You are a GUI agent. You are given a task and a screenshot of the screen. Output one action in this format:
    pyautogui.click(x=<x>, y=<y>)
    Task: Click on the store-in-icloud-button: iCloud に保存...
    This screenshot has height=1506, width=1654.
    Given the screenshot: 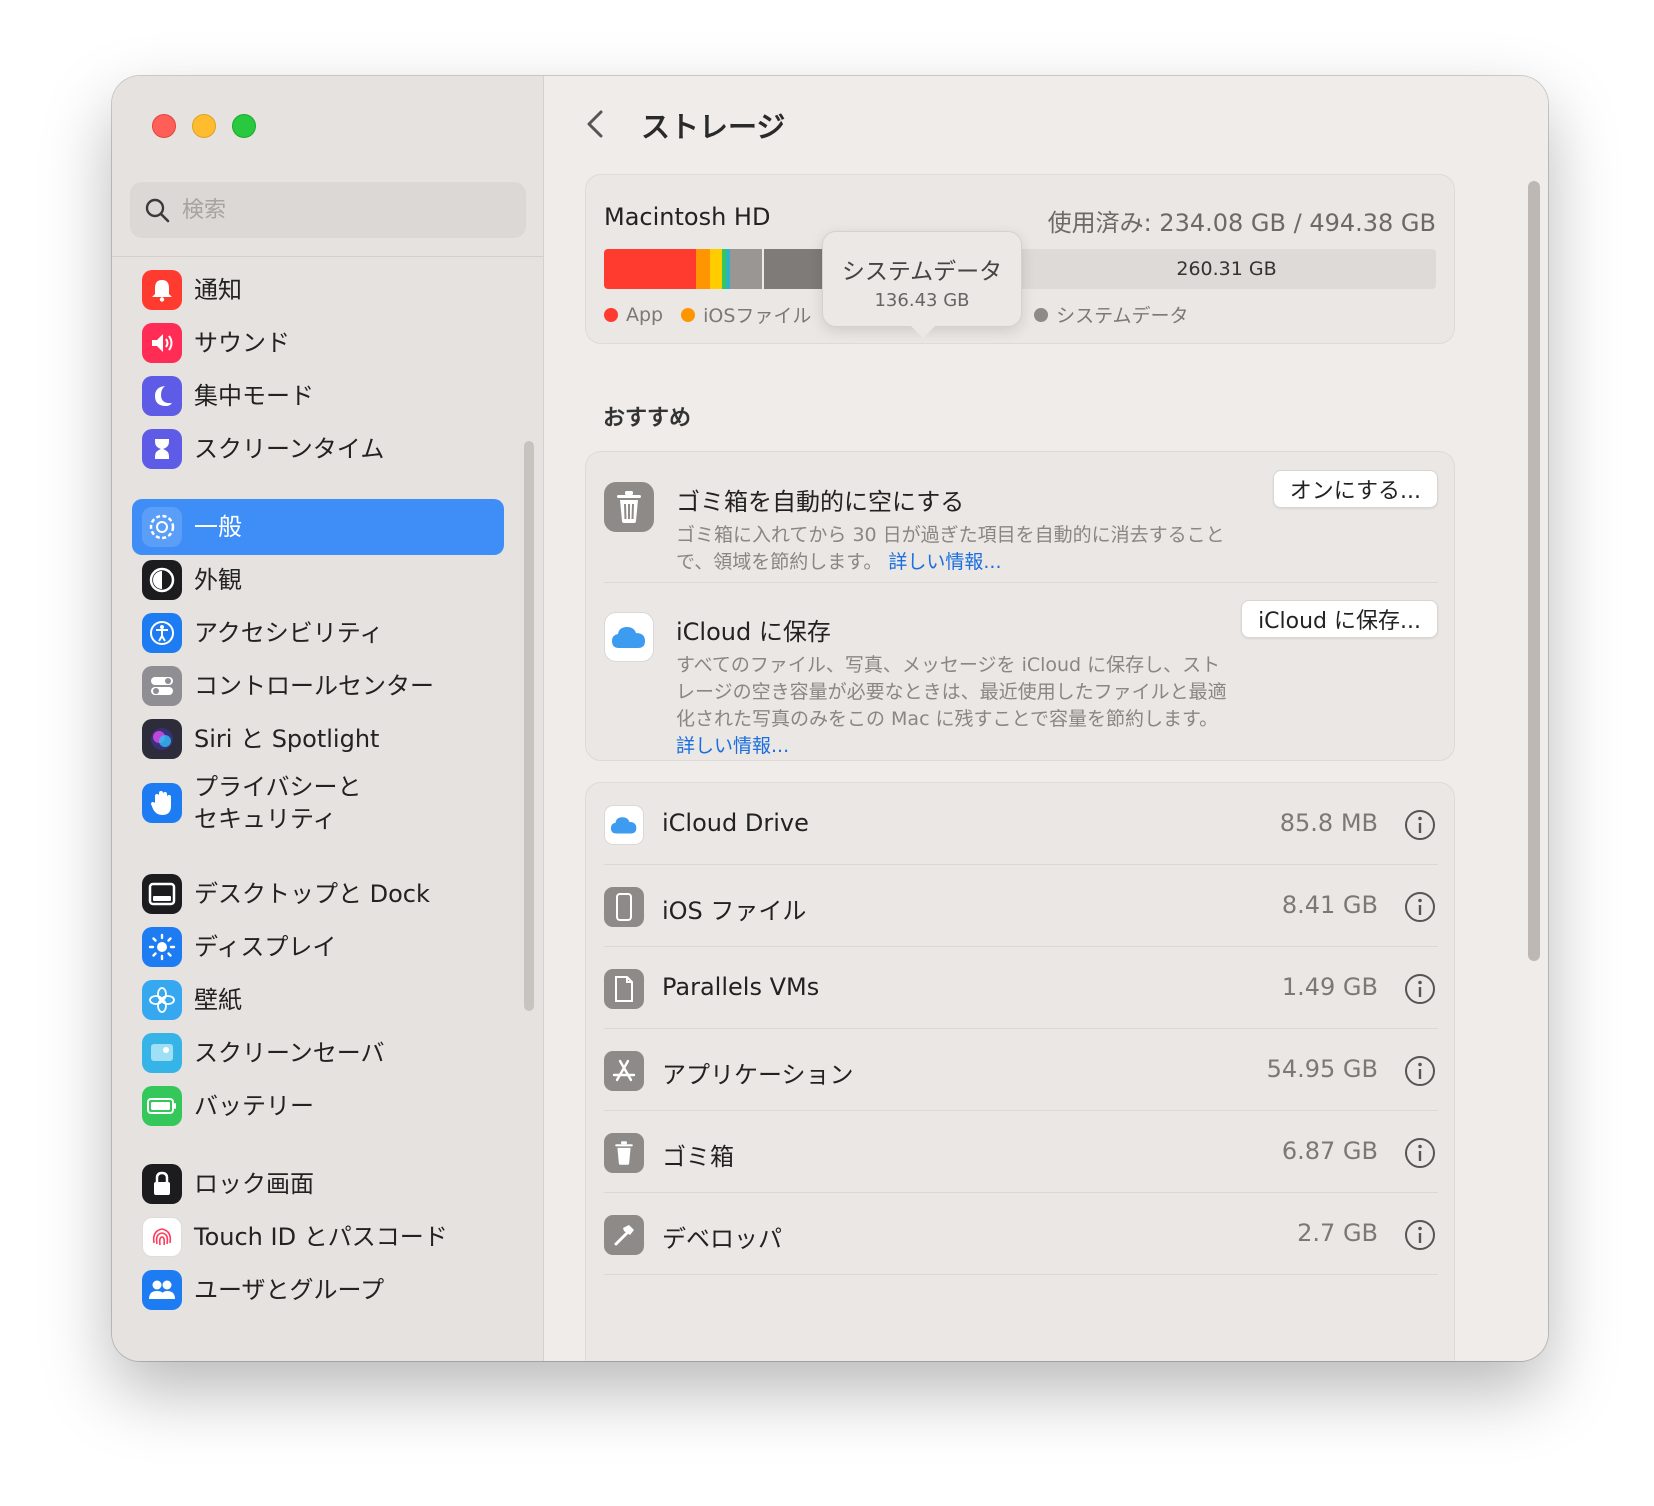 What is the action you would take?
    pyautogui.click(x=1339, y=619)
    